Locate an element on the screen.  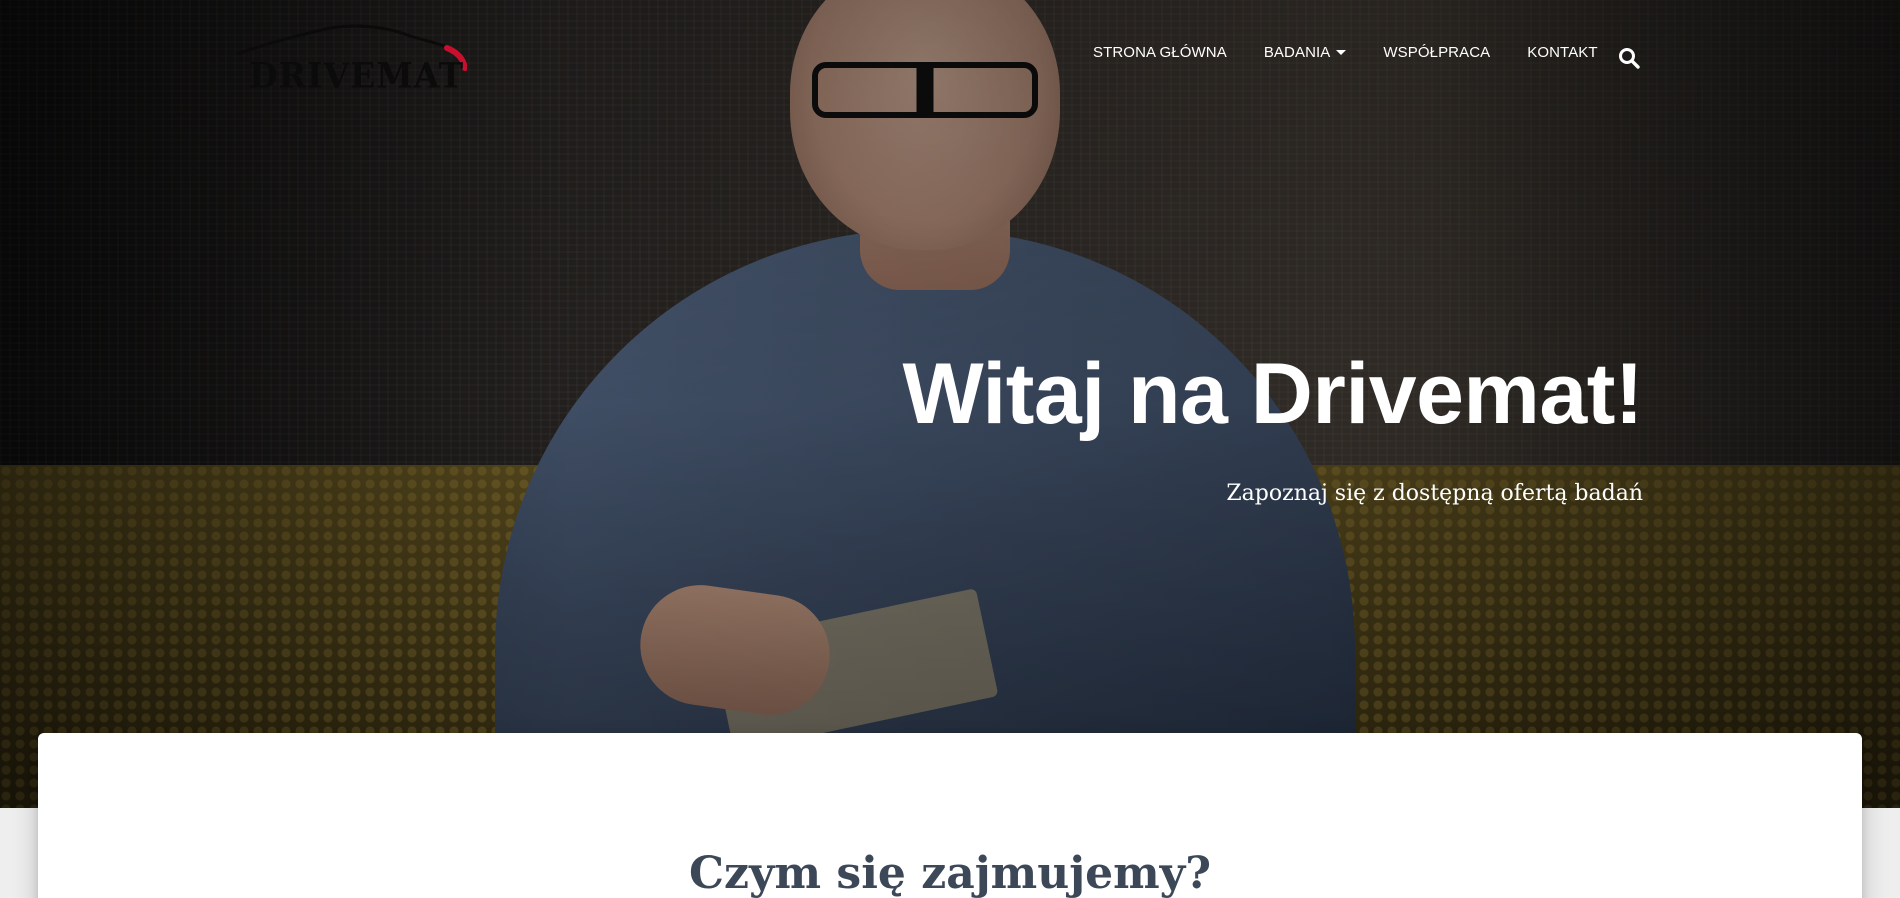
nav-item-wspolpraca: WSPÓŁPRACA is located at coordinates (1436, 52).